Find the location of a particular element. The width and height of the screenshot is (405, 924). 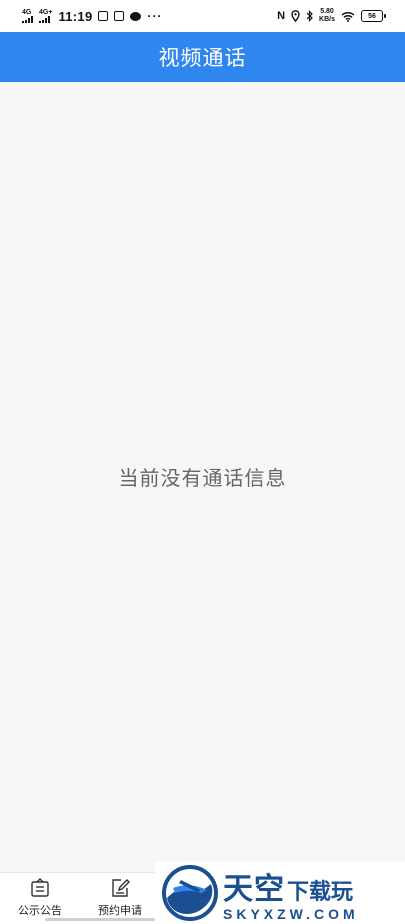

sim2-signal-icon: 4G+ is located at coordinates (45, 16).